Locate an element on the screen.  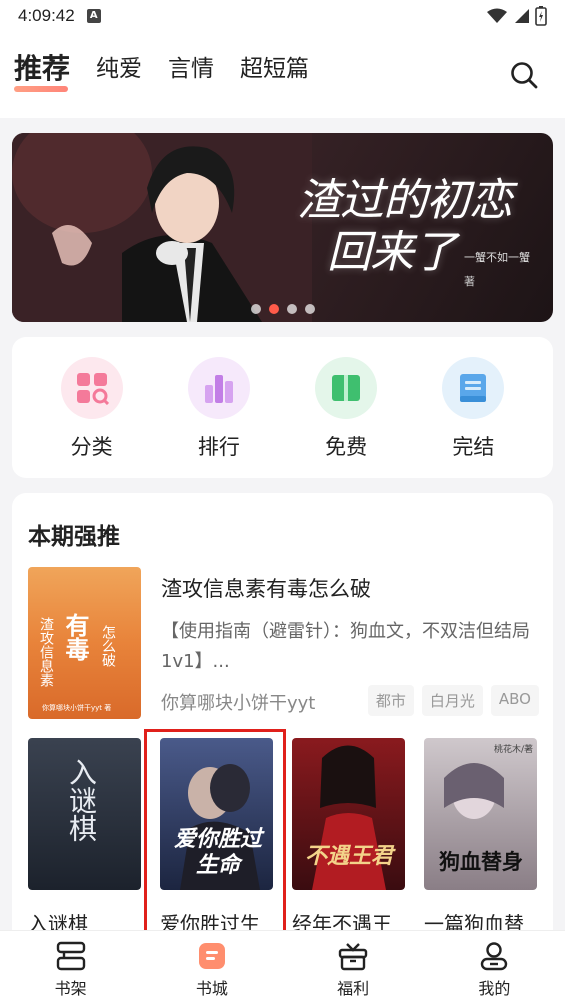
cover-footer: 你算哪块小饼干yyt 著 is located at coordinates (77, 708).